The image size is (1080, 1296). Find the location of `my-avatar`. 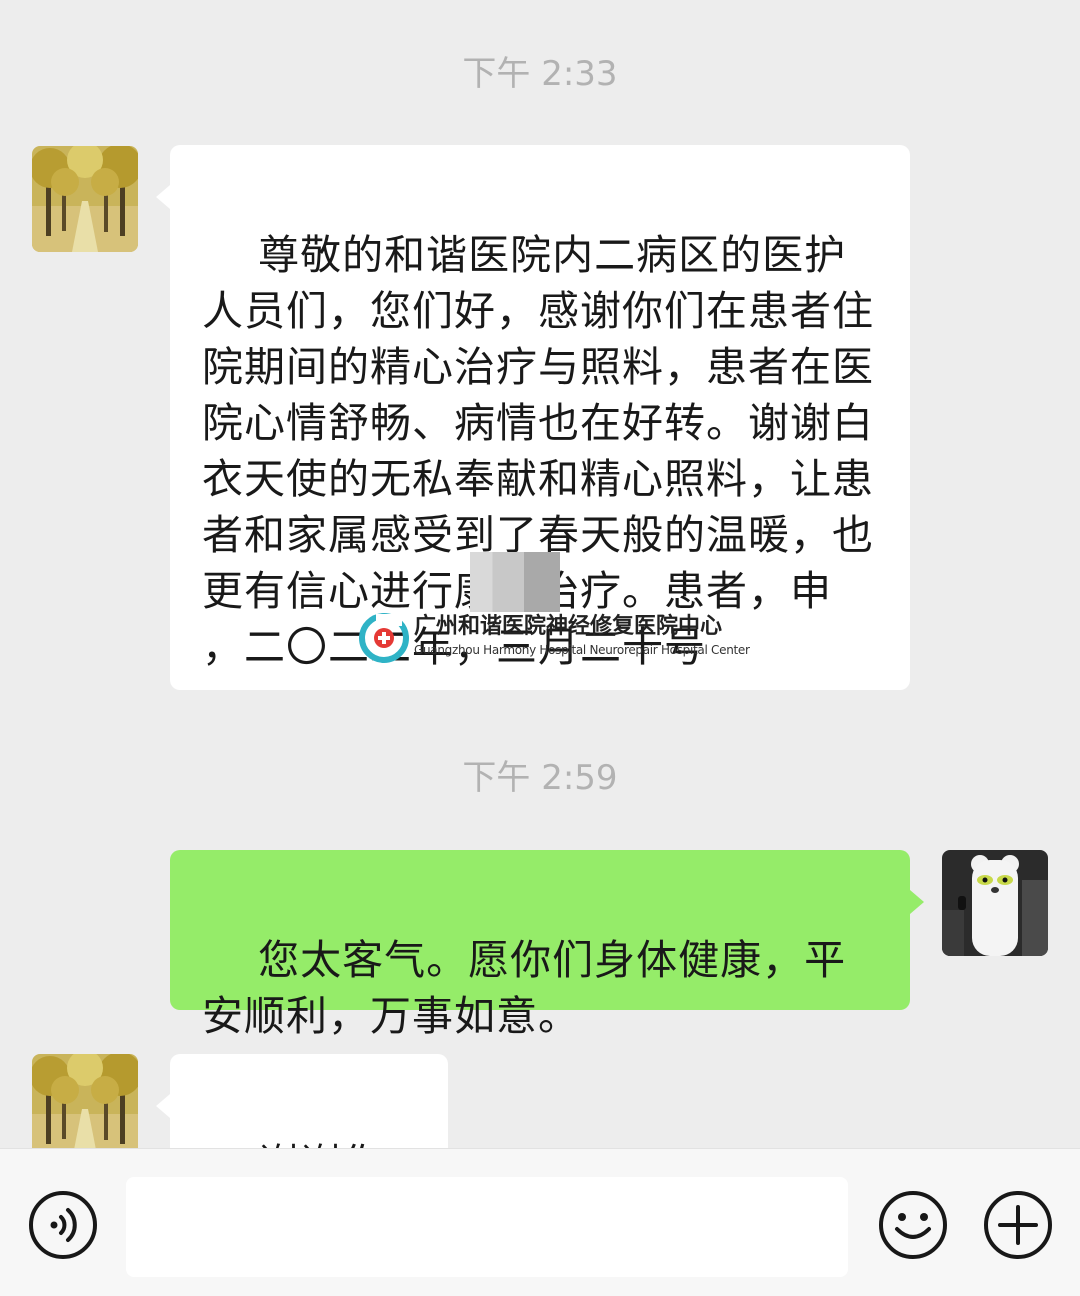

my-avatar is located at coordinates (995, 903).